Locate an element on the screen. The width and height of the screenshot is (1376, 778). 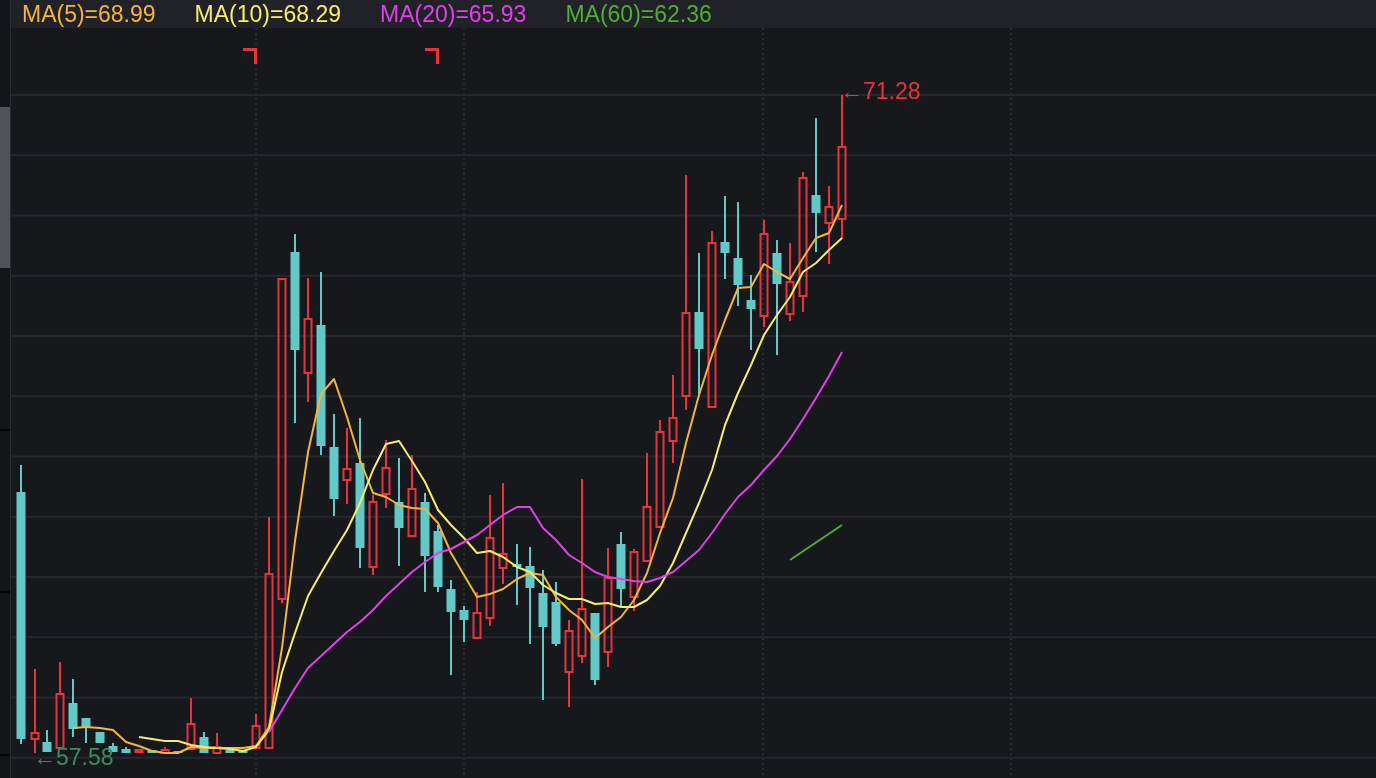
ma-legend-label: MA(5)=68.99 is located at coordinates (89, 14).